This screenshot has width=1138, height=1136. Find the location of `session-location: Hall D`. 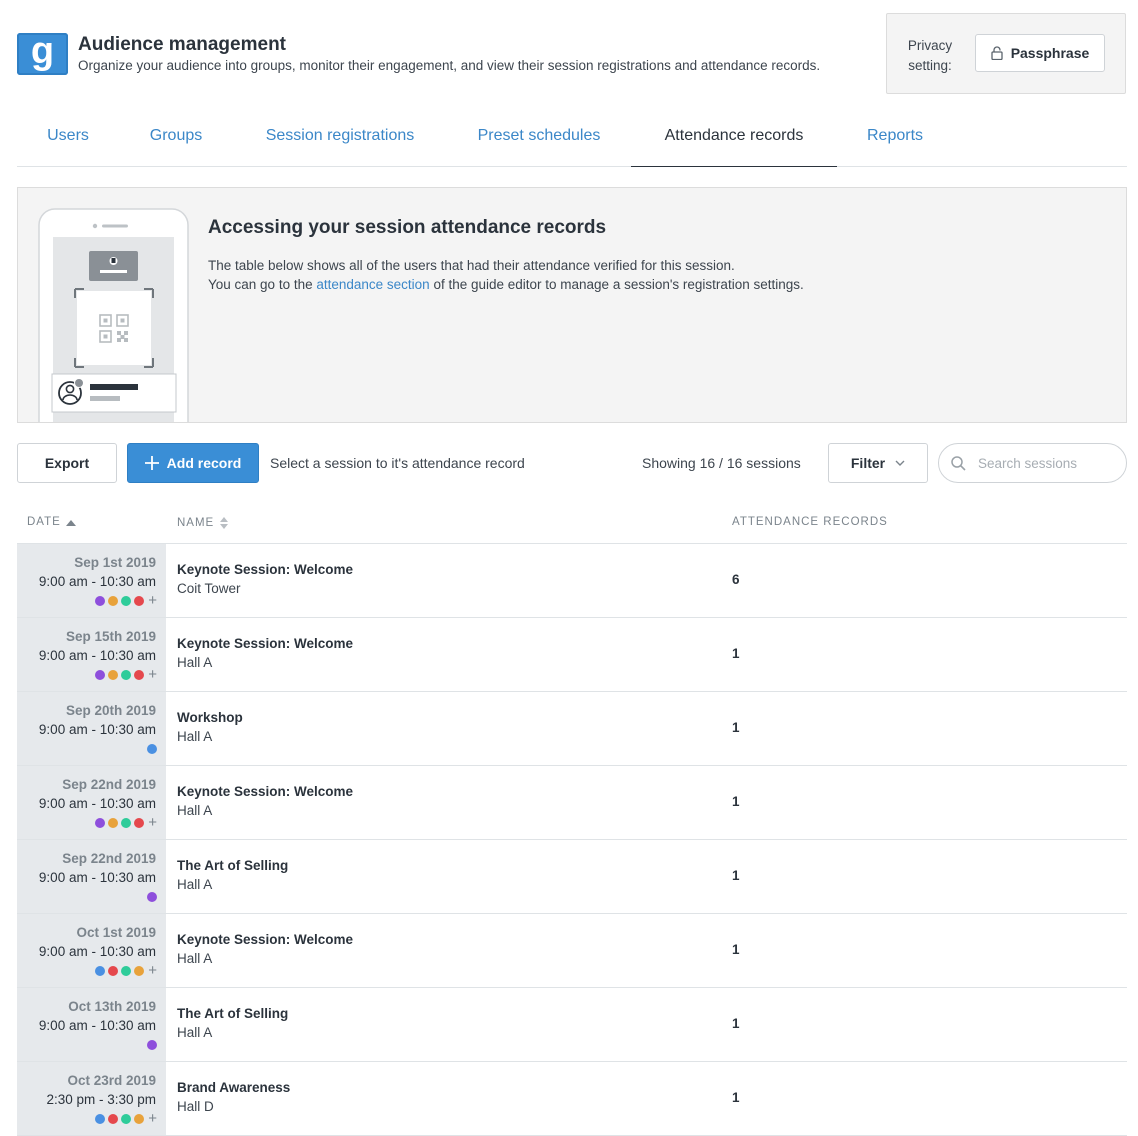

session-location: Hall D is located at coordinates (195, 1106).